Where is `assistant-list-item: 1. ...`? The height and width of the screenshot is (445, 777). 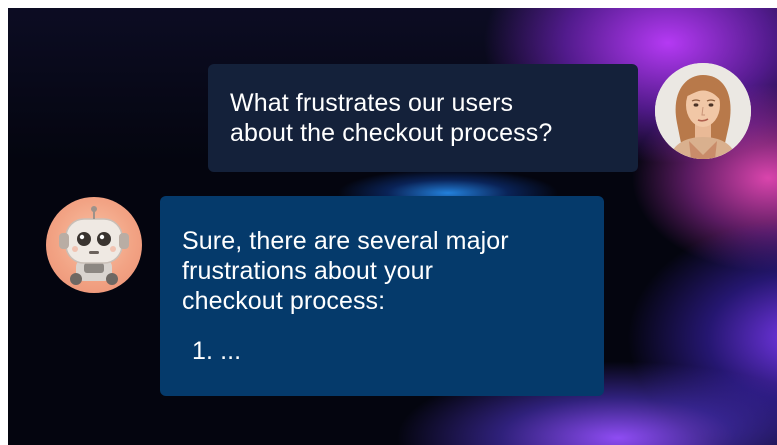 assistant-list-item: 1. ... is located at coordinates (217, 351).